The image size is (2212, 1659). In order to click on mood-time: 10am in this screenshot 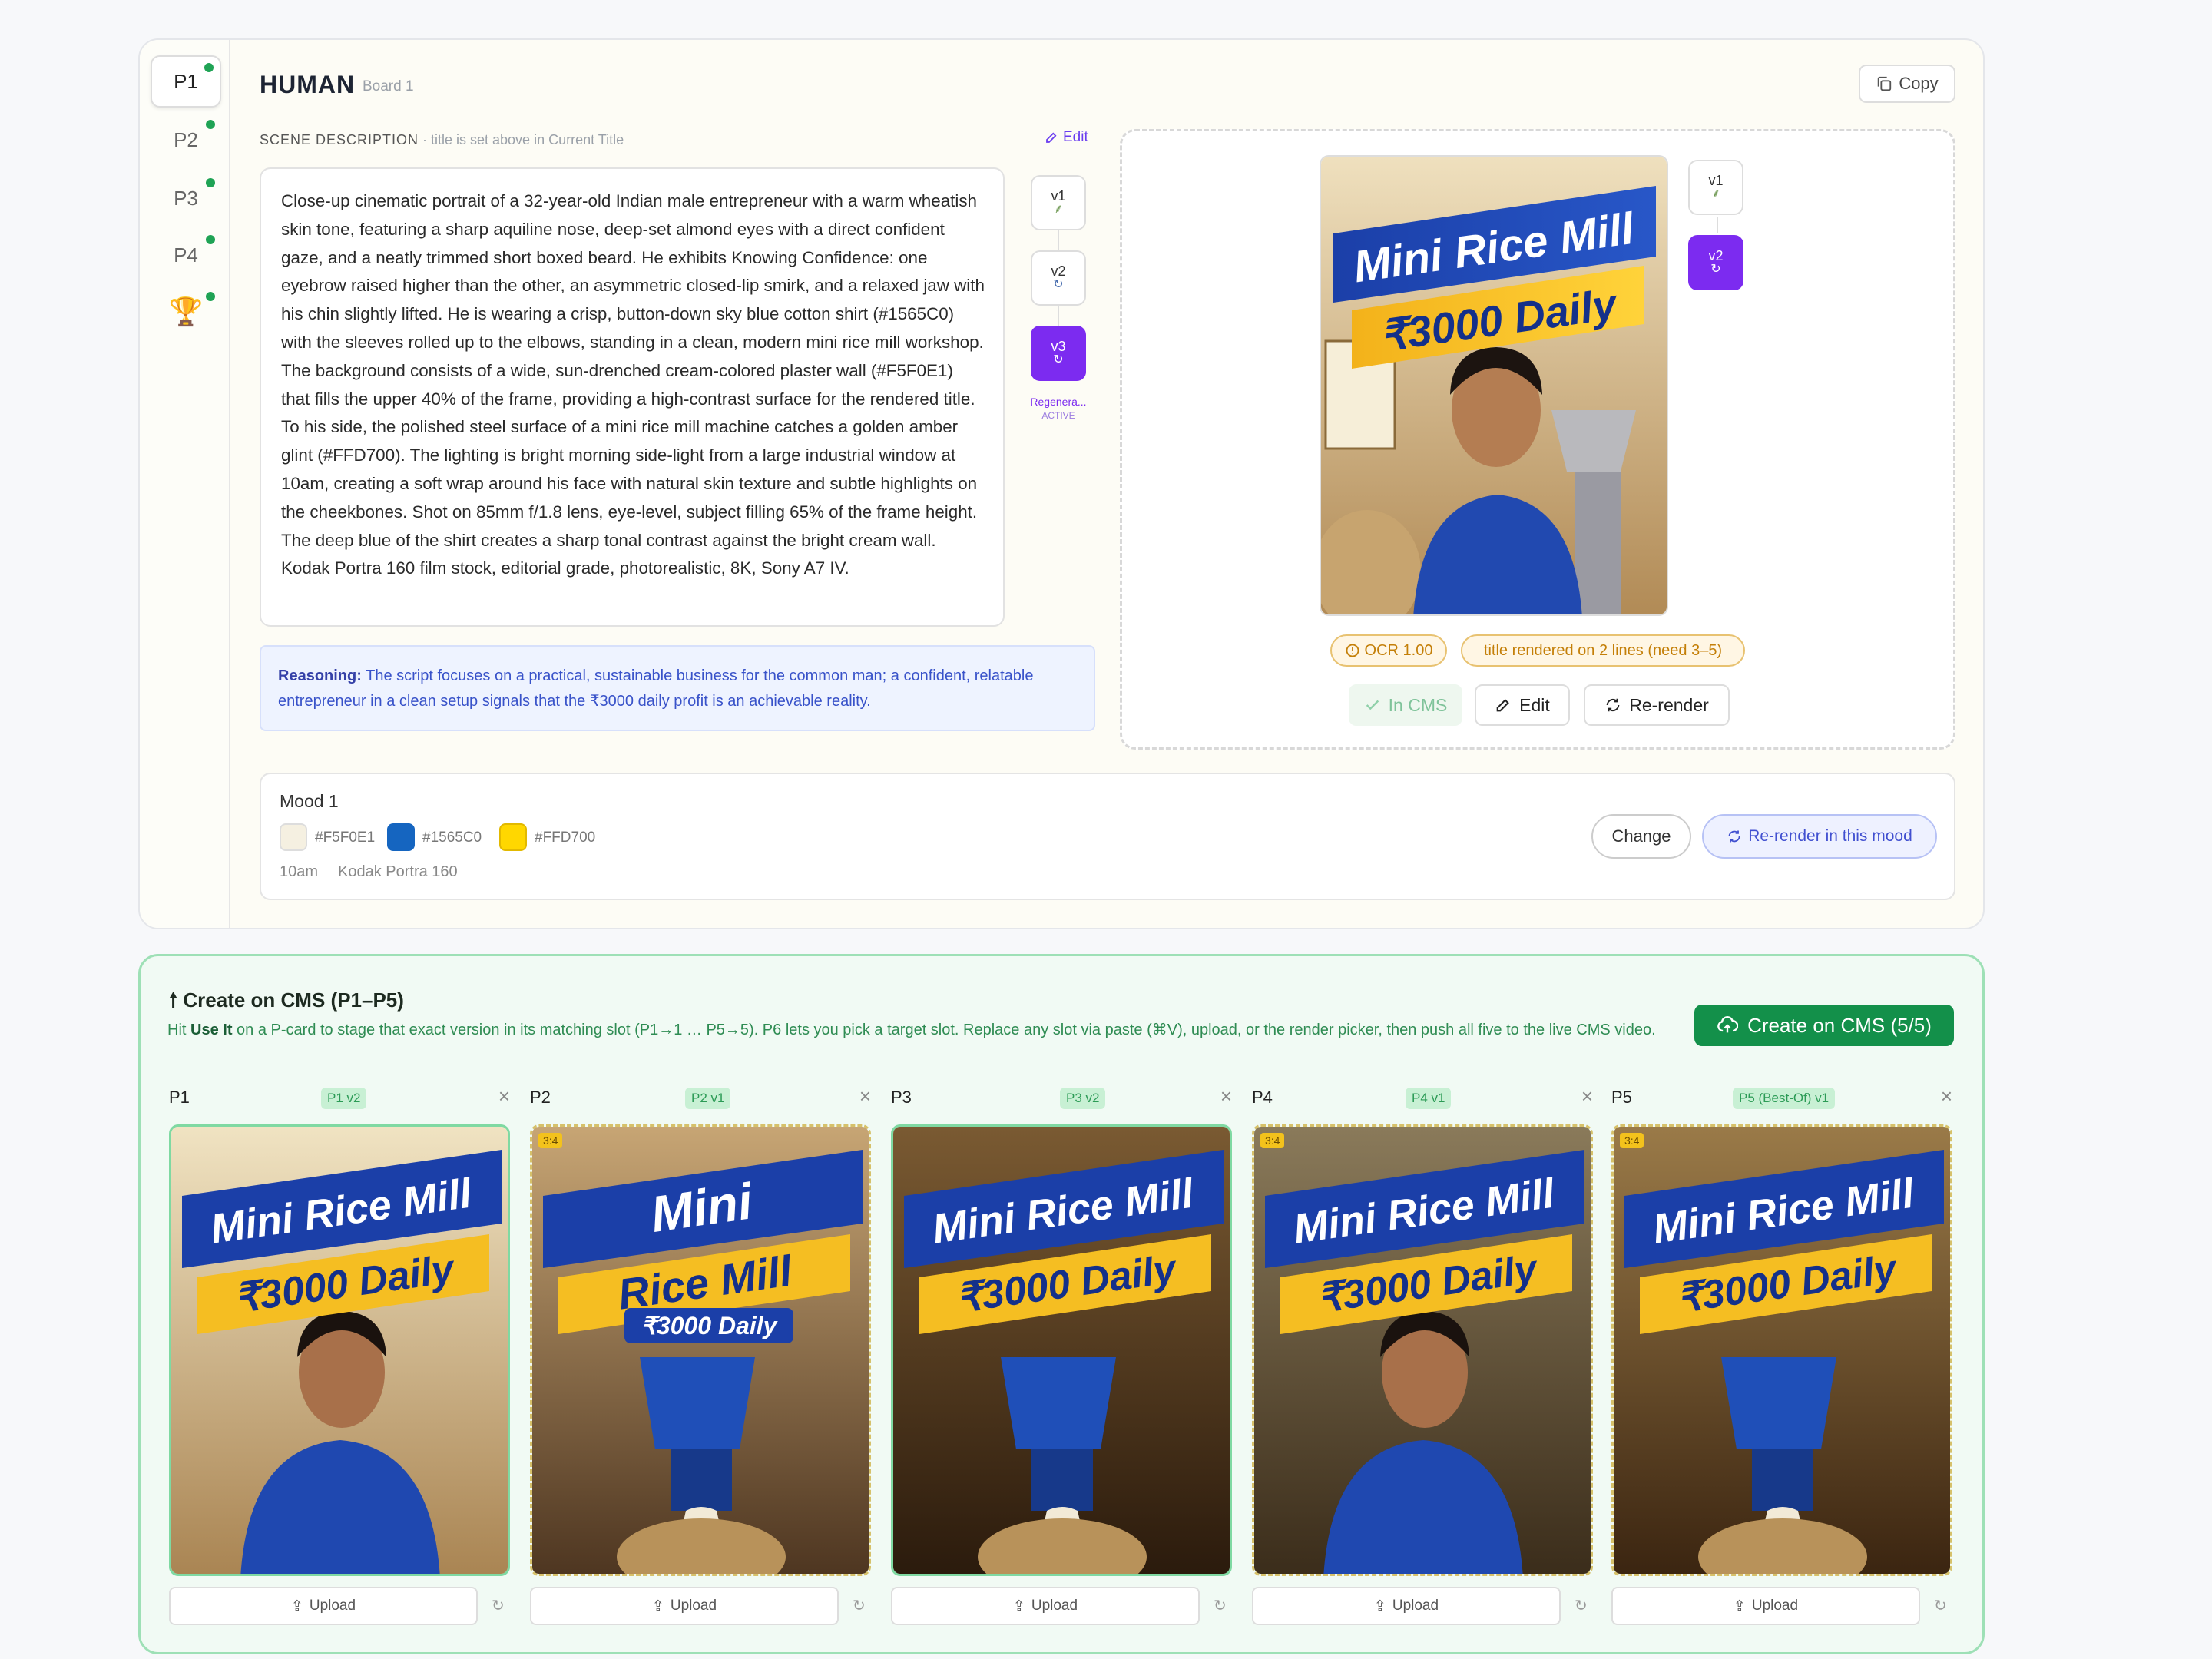, I will do `click(299, 872)`.